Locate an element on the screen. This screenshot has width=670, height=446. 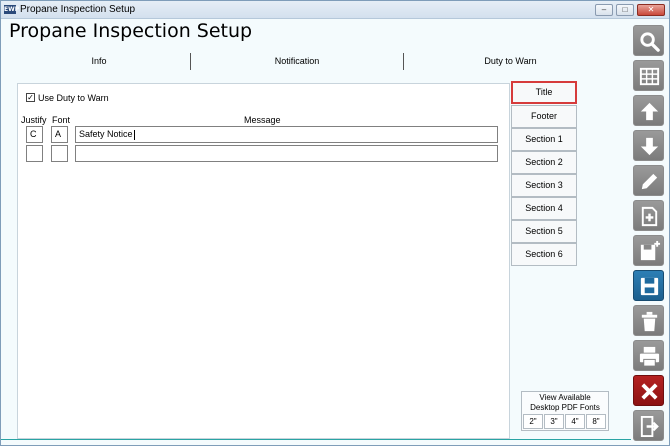
window-title: Propane Inspection Setup is located at coordinates (78, 9).